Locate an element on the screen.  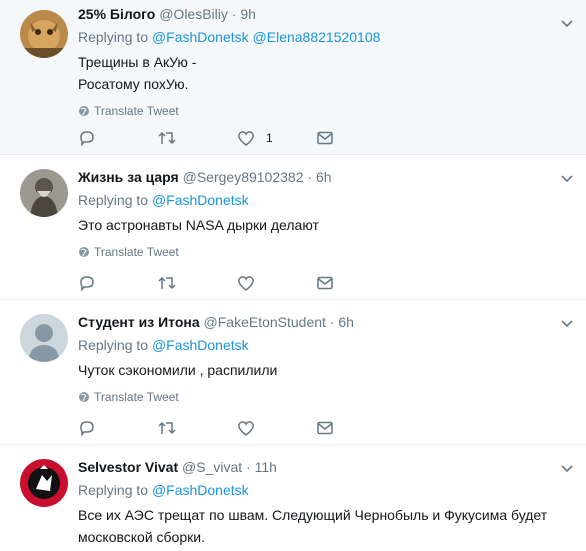
like-count: 1 is located at coordinates (269, 138).